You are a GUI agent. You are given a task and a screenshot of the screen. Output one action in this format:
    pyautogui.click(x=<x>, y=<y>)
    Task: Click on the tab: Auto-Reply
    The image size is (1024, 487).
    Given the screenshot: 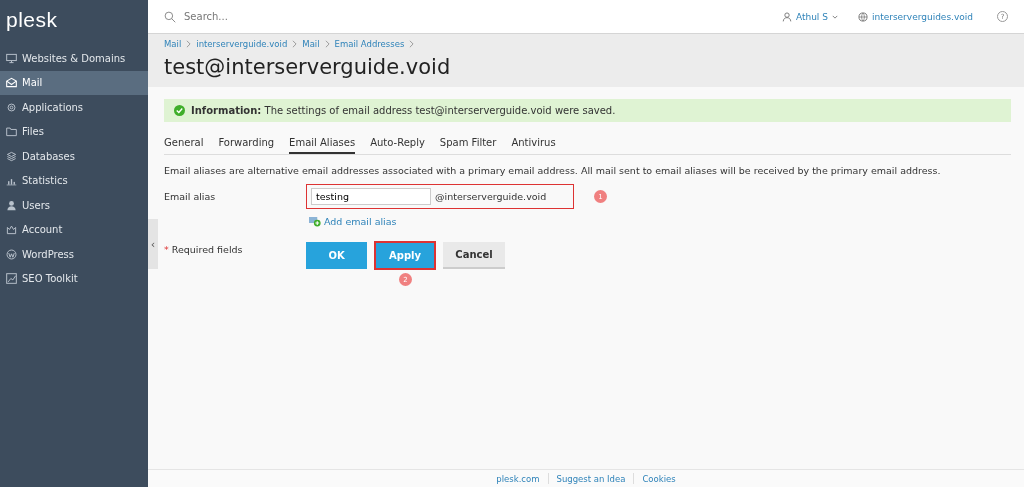 What is the action you would take?
    pyautogui.click(x=397, y=143)
    